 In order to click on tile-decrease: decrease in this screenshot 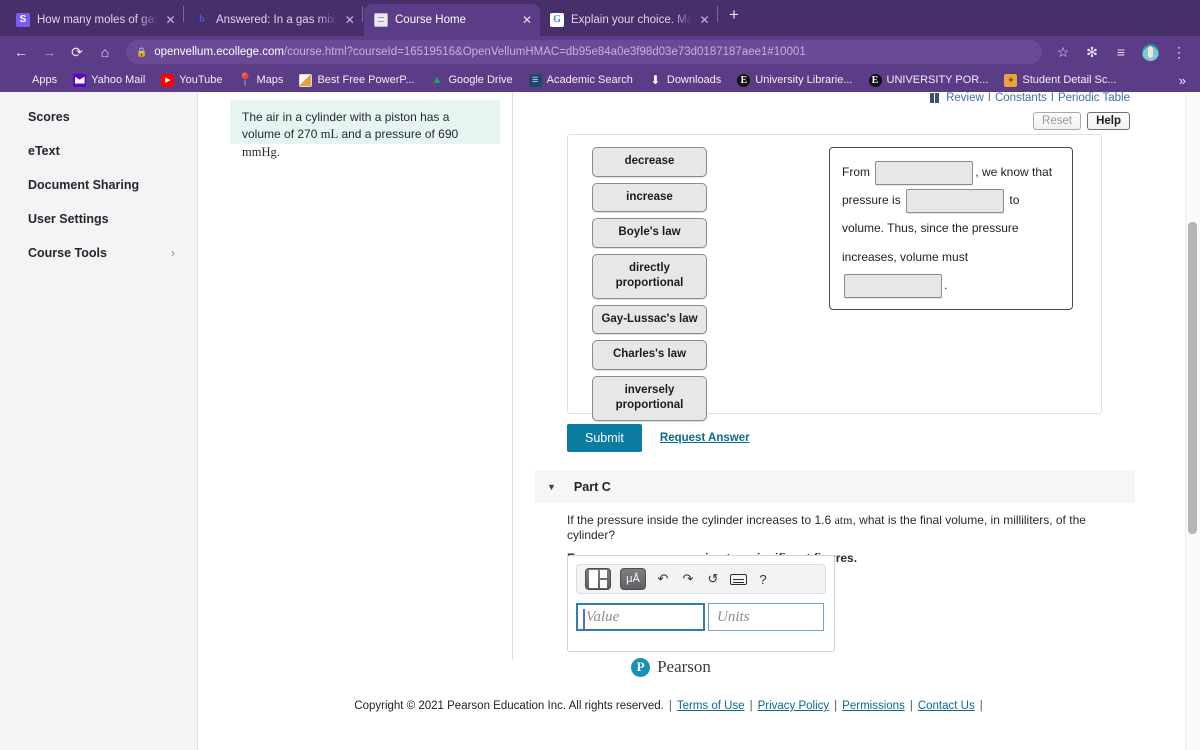, I will do `click(649, 162)`.